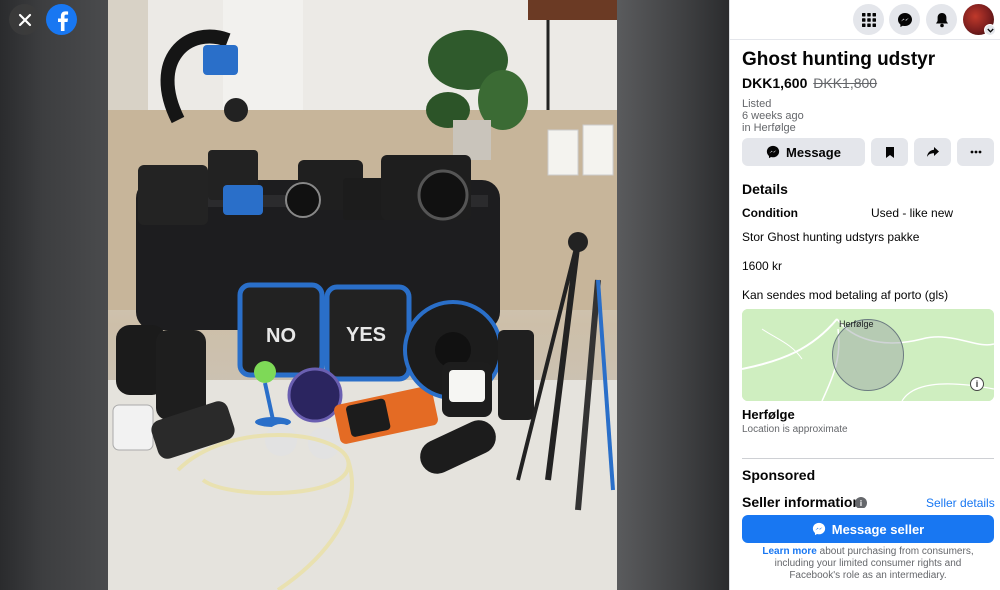  I want to click on grid-menu-icon, so click(868, 19).